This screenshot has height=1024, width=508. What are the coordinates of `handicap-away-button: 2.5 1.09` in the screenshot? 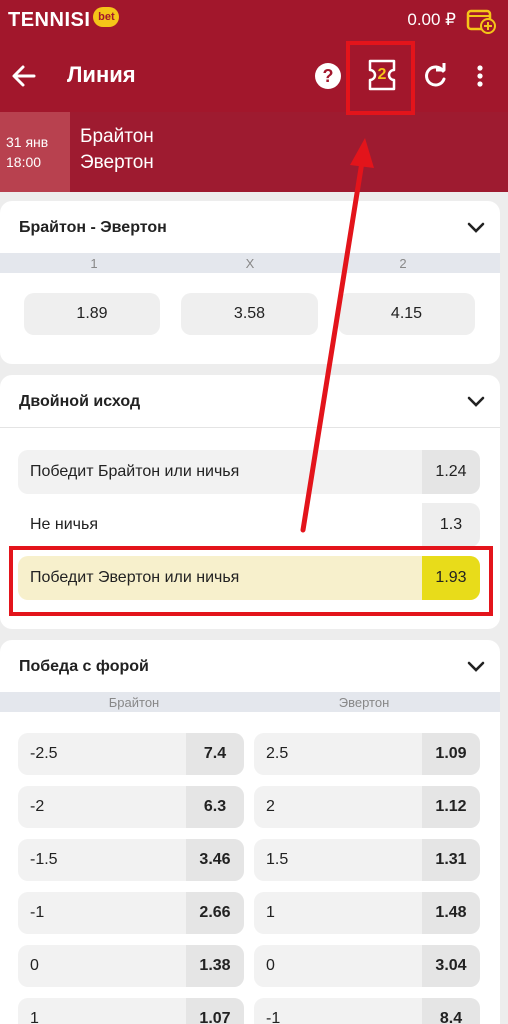 It's located at (367, 754).